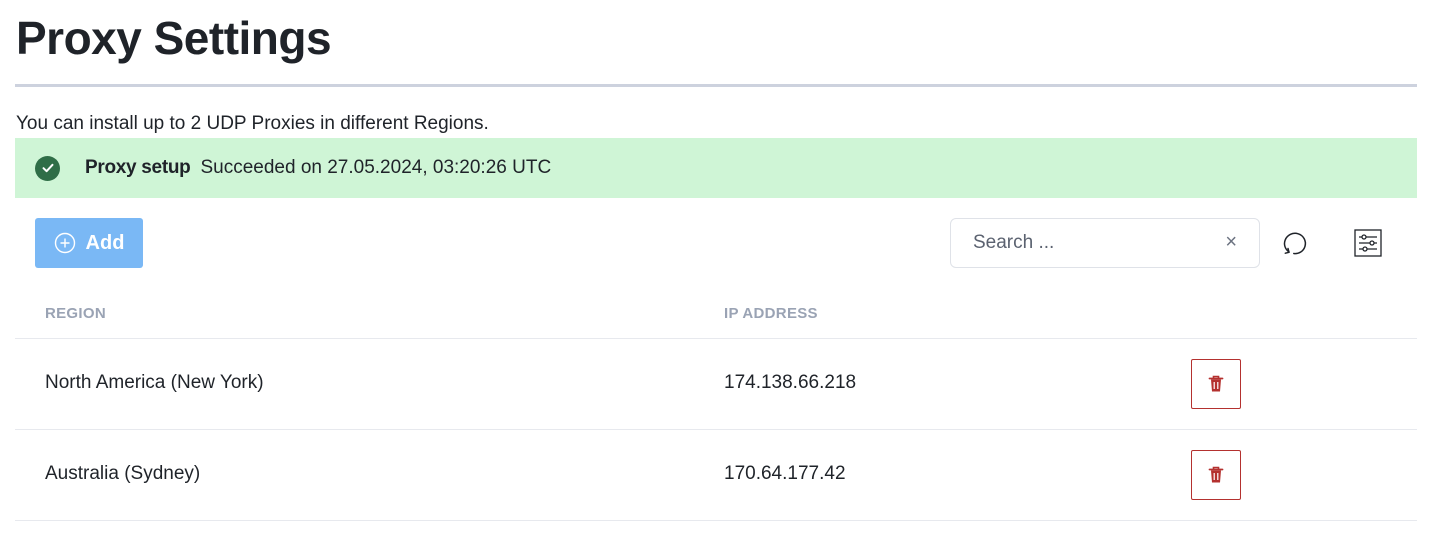 The height and width of the screenshot is (551, 1438). What do you see at coordinates (1231, 242) in the screenshot?
I see `clear-search-icon: ×` at bounding box center [1231, 242].